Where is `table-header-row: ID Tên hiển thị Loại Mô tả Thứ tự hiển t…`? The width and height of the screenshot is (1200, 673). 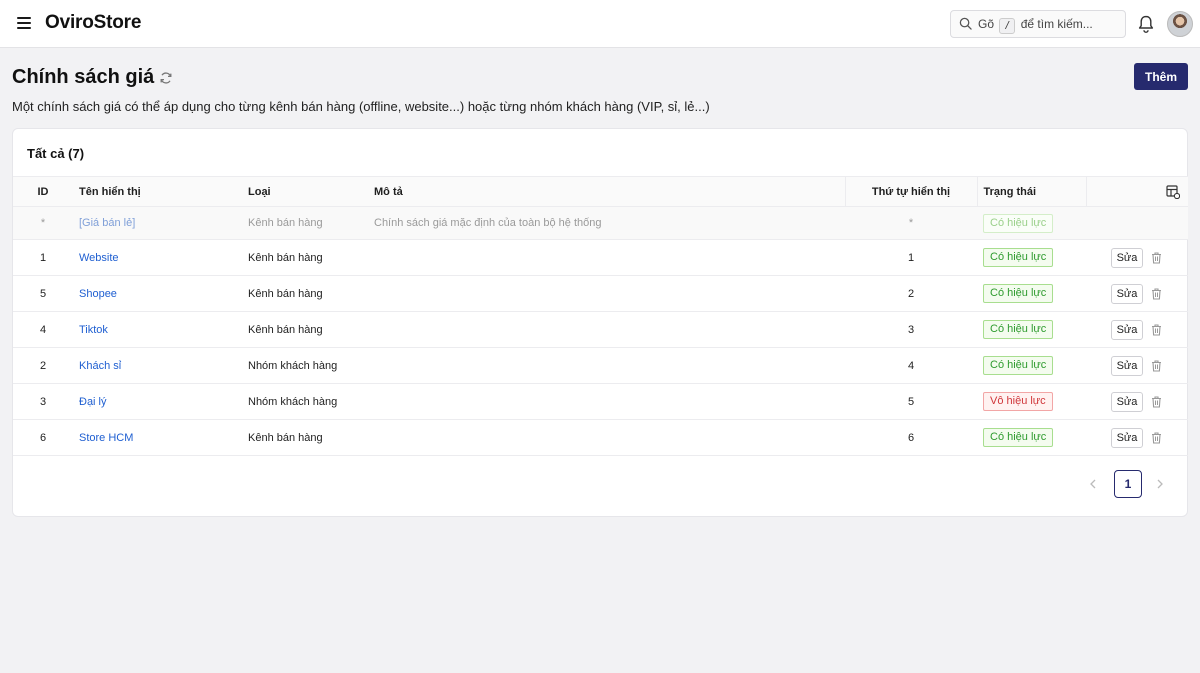 table-header-row: ID Tên hiển thị Loại Mô tả Thứ tự hiển t… is located at coordinates (600, 191).